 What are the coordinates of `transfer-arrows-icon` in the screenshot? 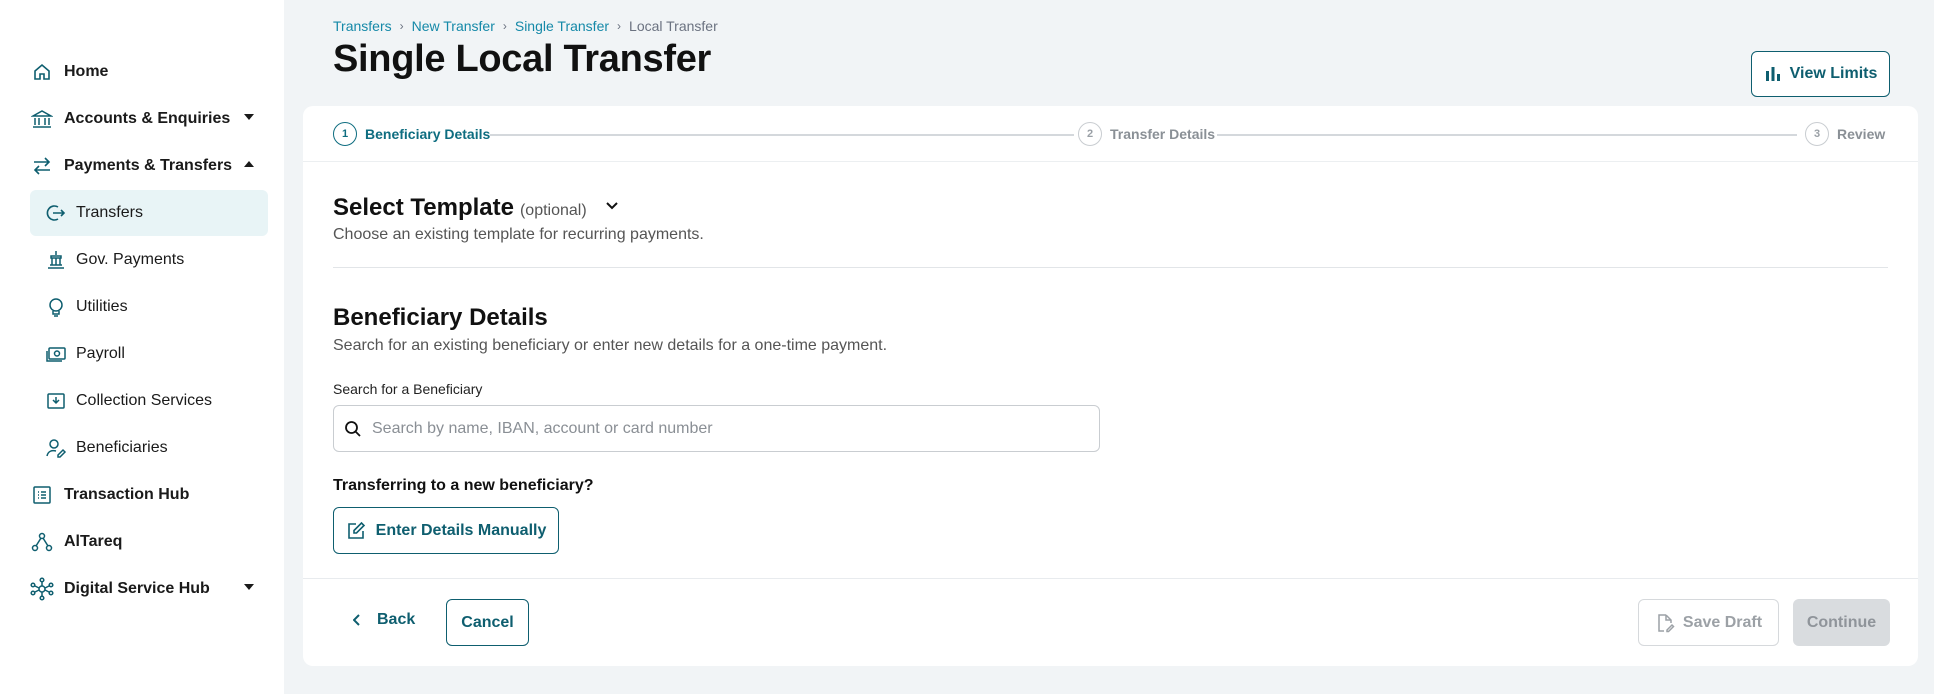 It's located at (42, 166).